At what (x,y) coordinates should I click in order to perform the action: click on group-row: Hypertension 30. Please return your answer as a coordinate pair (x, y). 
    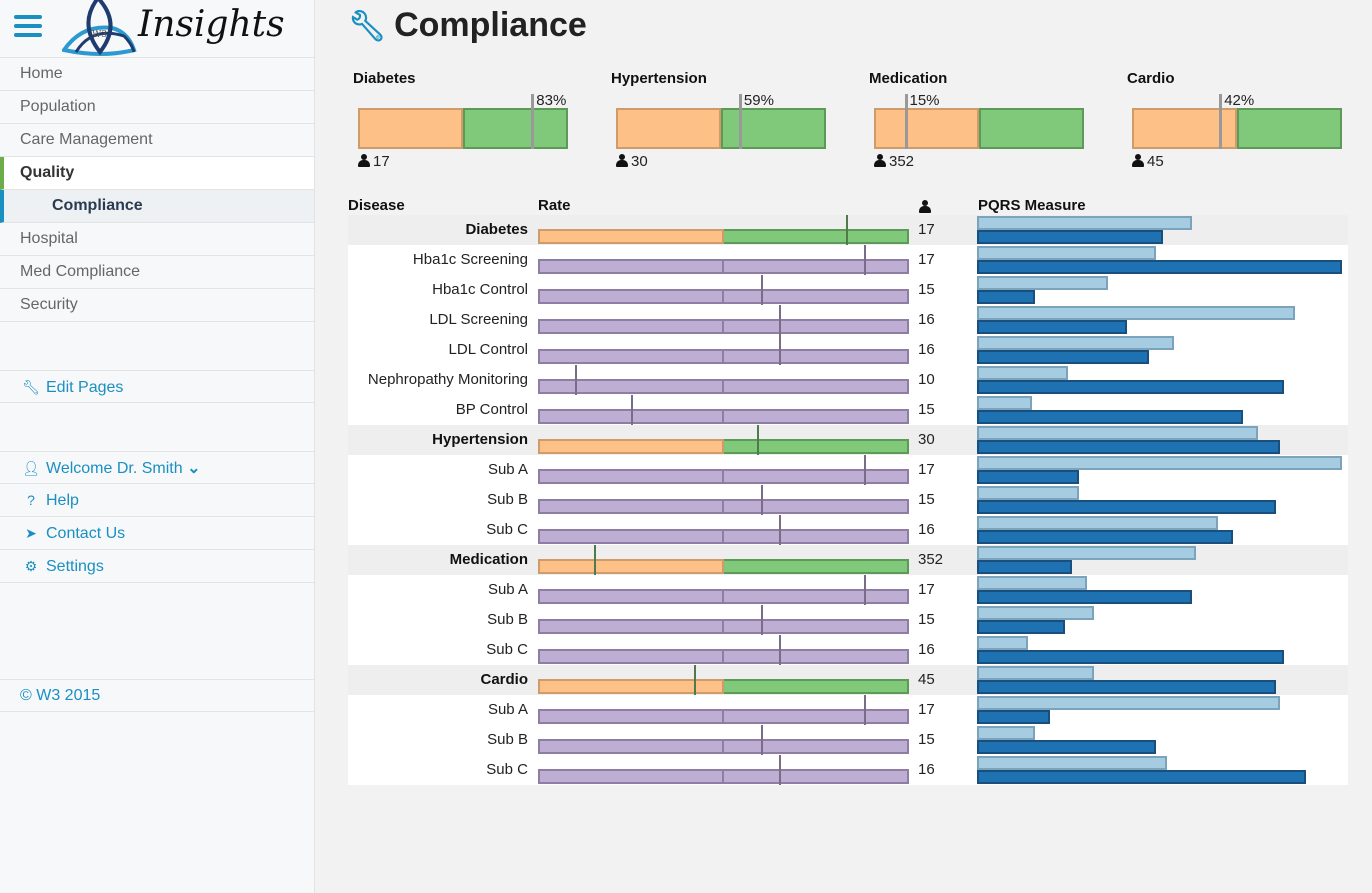
    Looking at the image, I should click on (848, 440).